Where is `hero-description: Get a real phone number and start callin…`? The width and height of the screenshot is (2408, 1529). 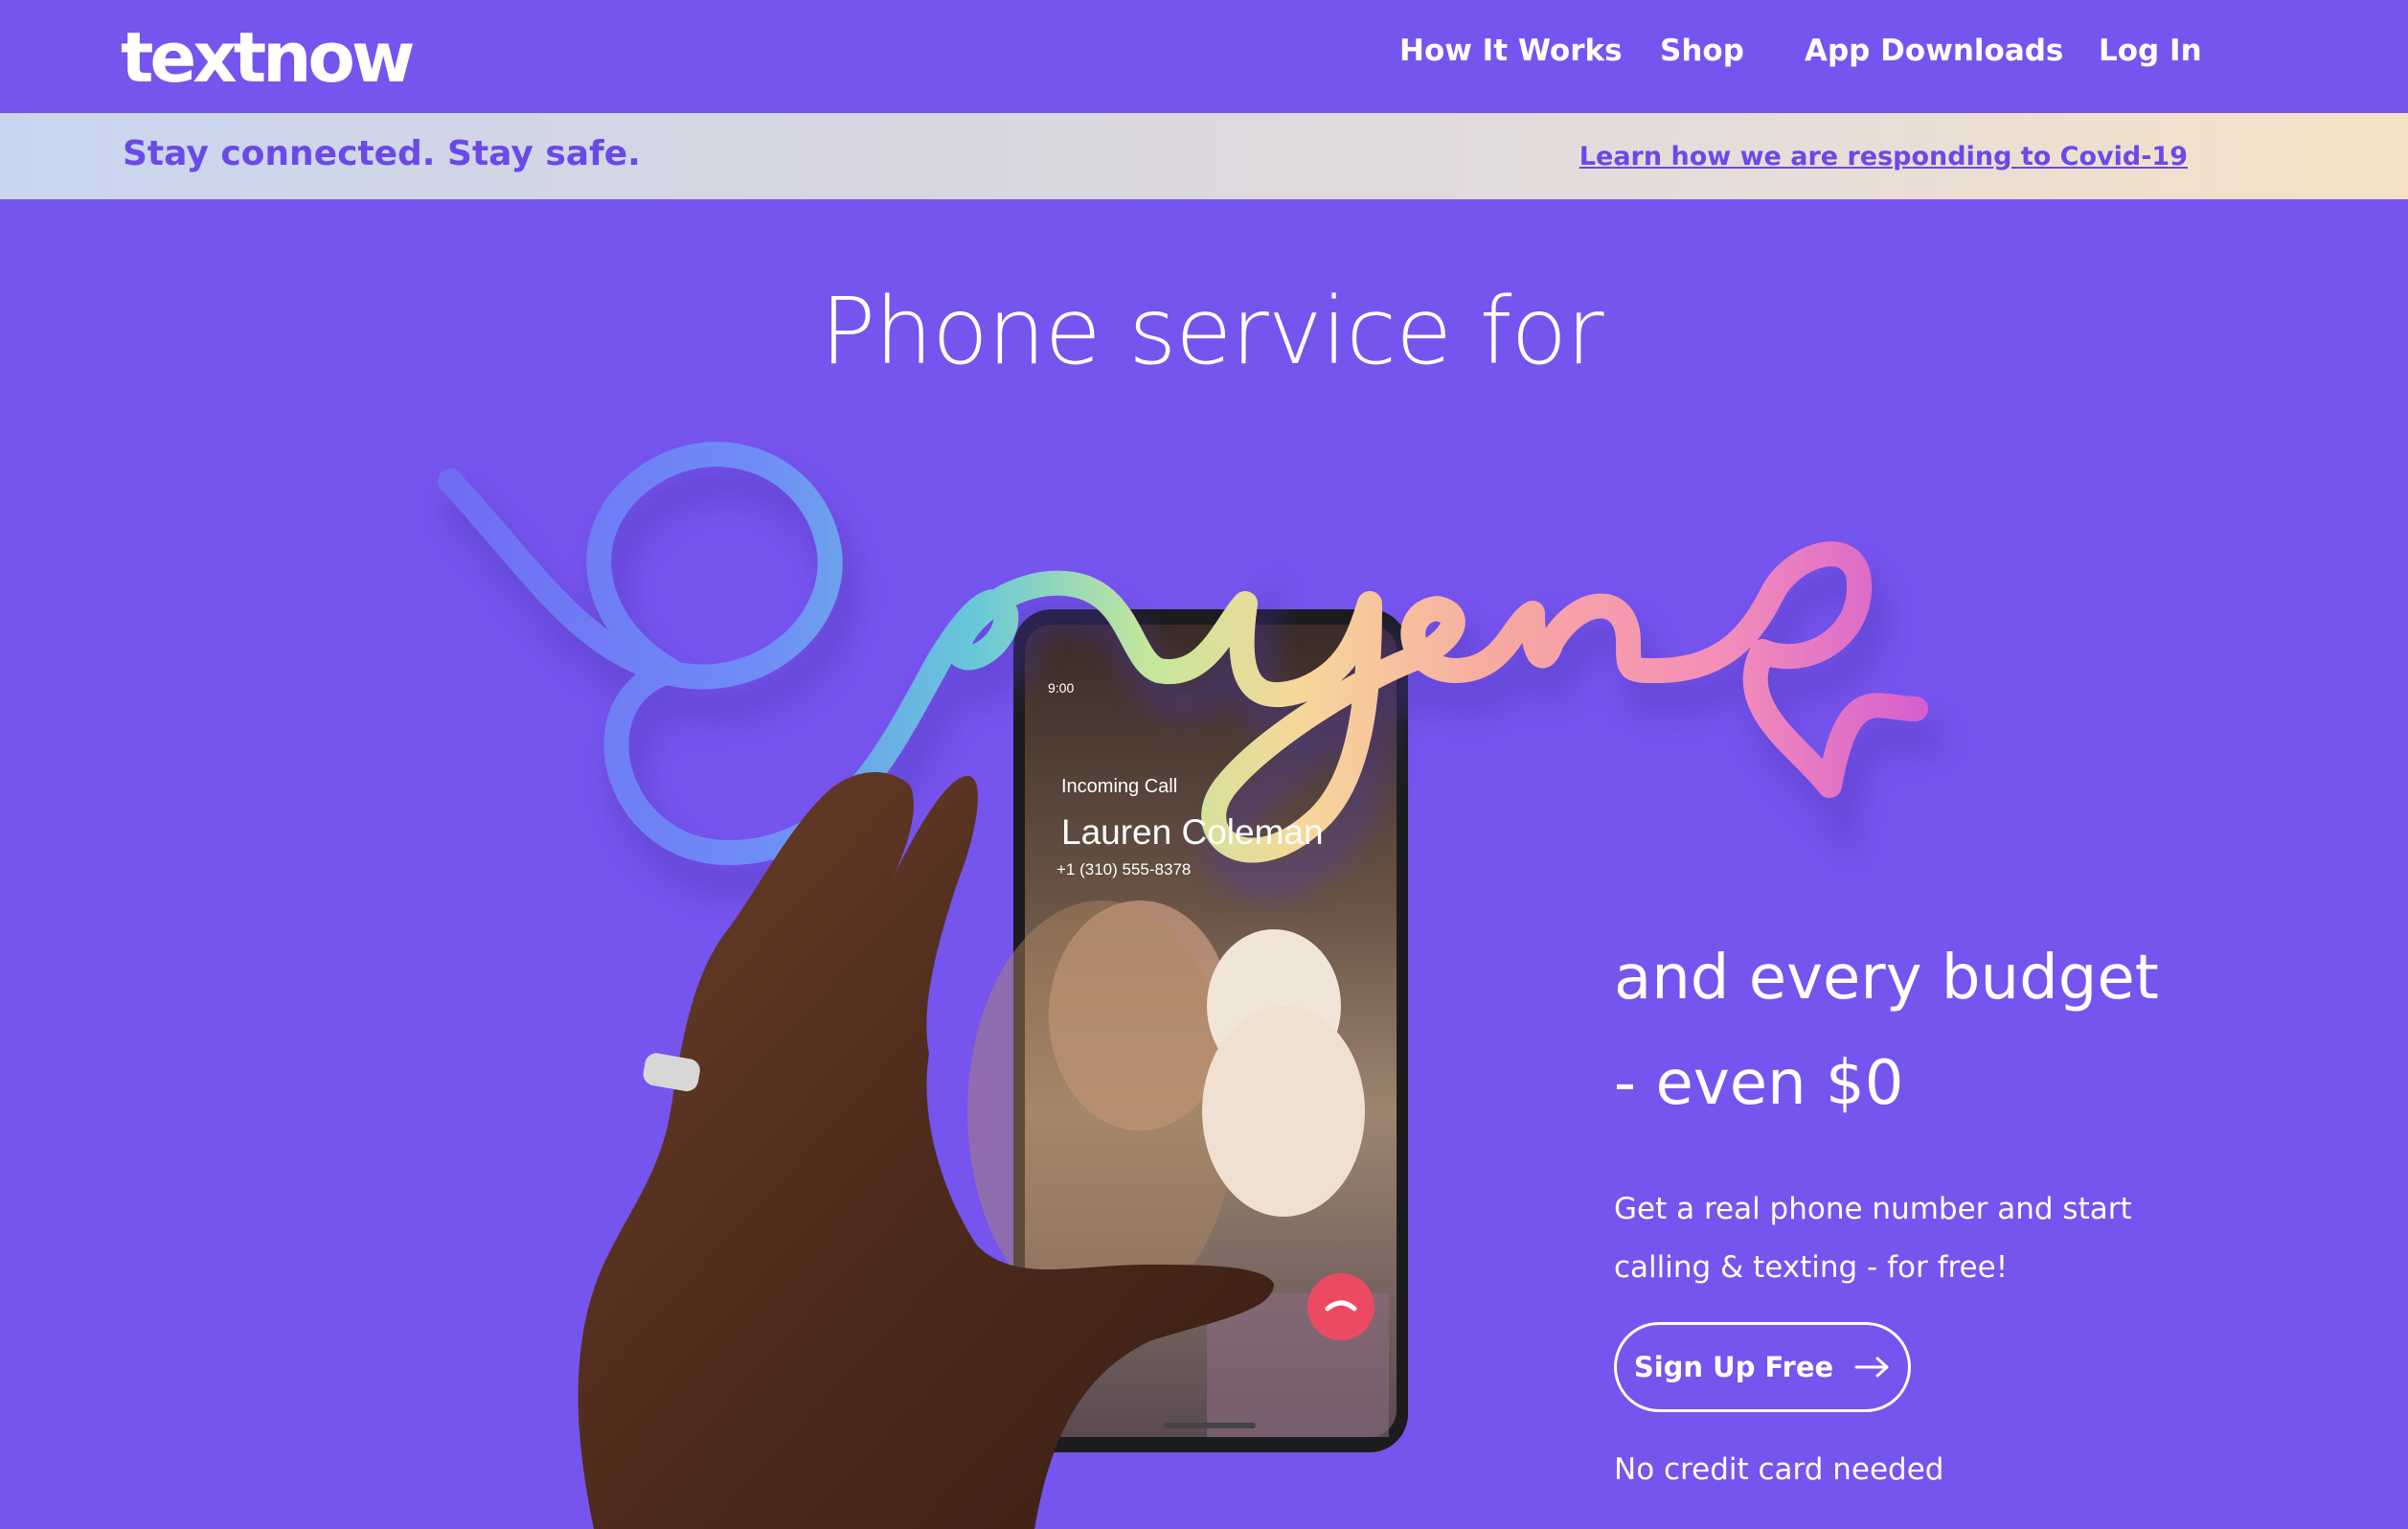 hero-description: Get a real phone number and start callin… is located at coordinates (1873, 1238).